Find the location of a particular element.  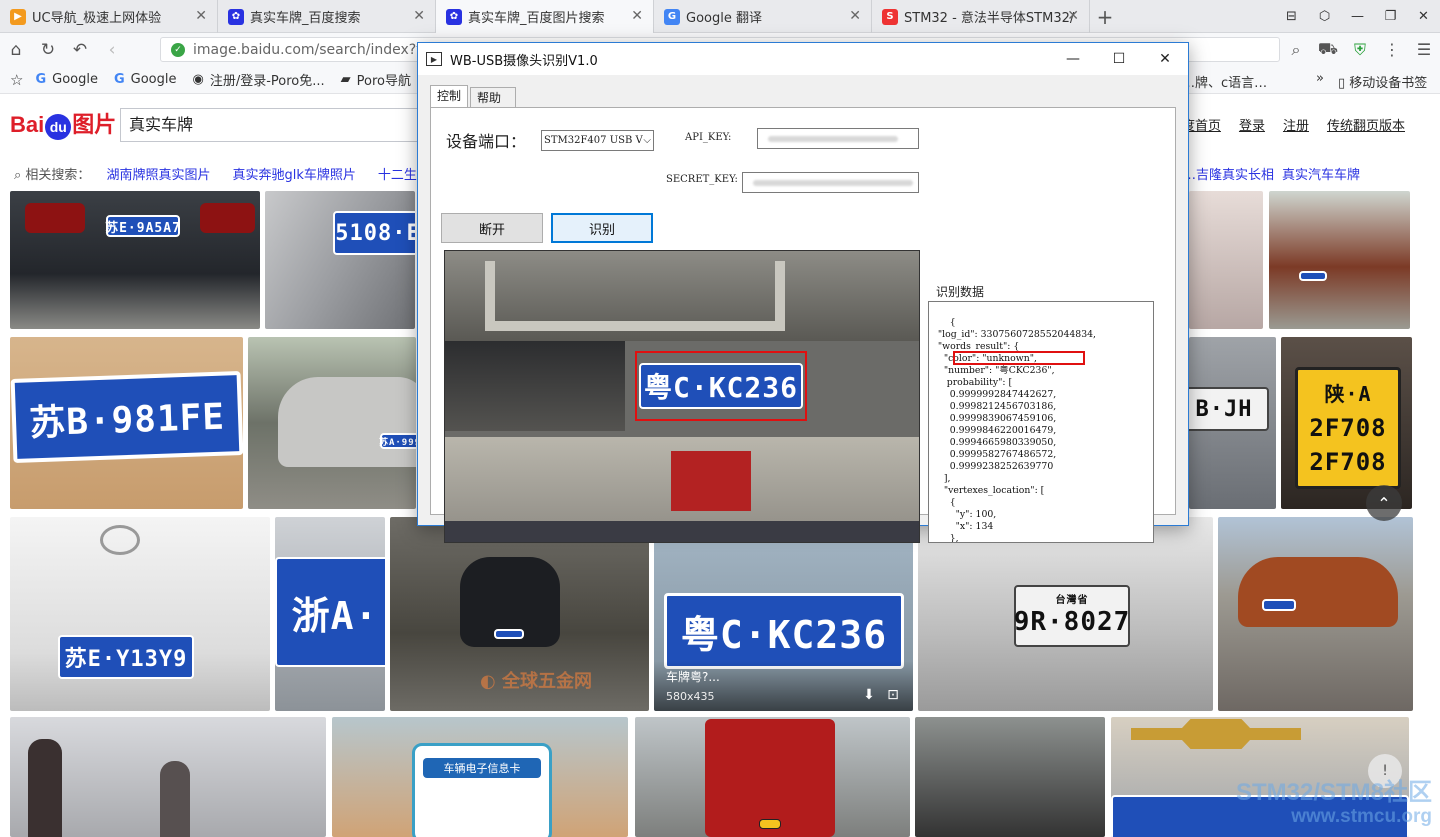

browser-tab-baidu-image: ✿ 真实车牌_百度图片搜索 ✕ is located at coordinates (545, 16).